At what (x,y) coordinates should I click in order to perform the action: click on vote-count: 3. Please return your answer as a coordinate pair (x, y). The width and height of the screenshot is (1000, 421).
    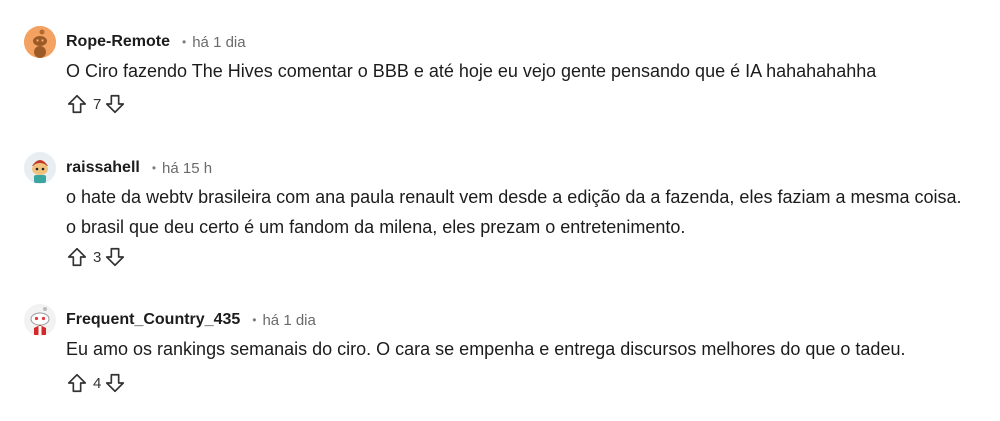
    Looking at the image, I should click on (97, 257).